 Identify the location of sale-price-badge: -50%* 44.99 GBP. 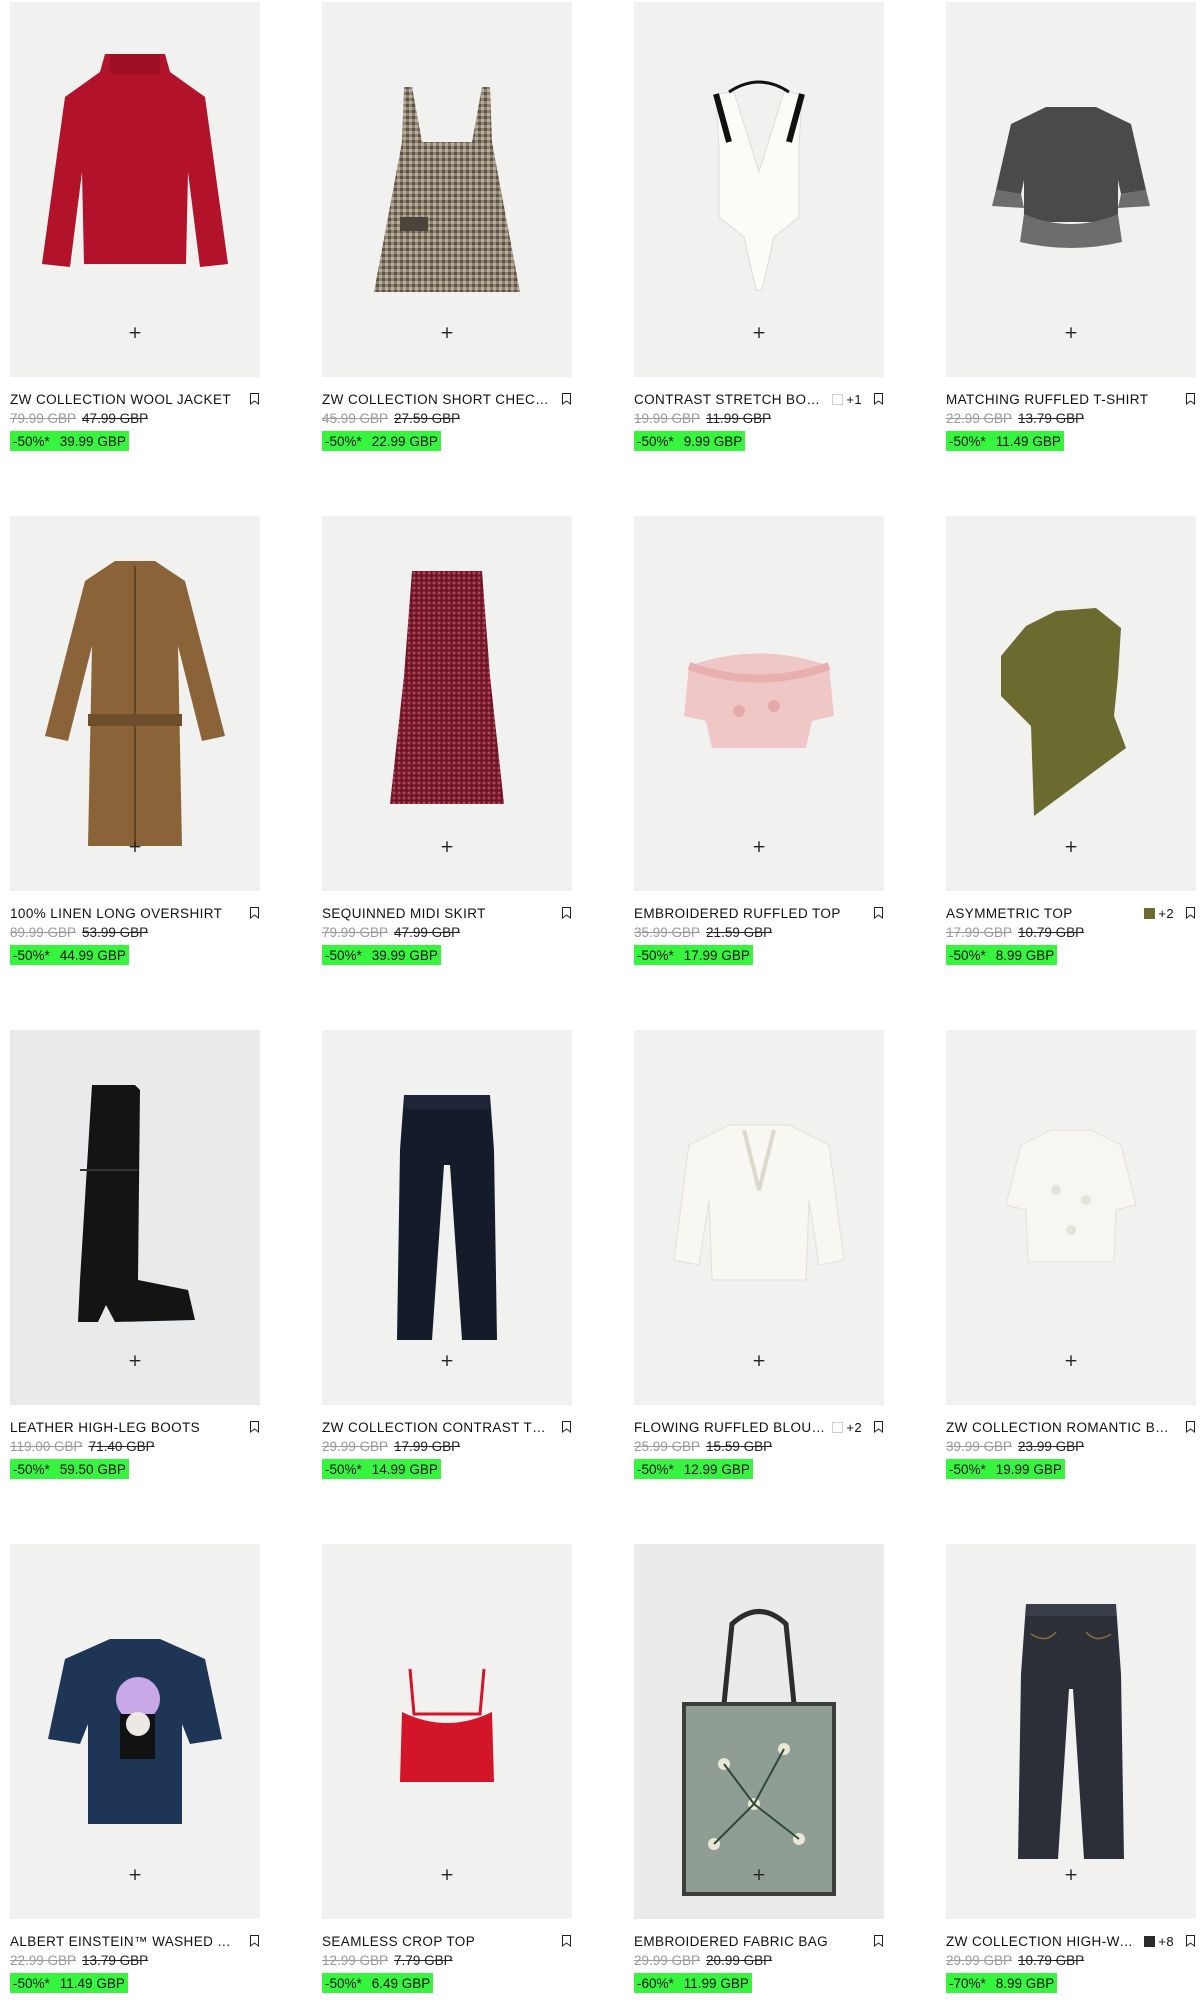
(69, 955).